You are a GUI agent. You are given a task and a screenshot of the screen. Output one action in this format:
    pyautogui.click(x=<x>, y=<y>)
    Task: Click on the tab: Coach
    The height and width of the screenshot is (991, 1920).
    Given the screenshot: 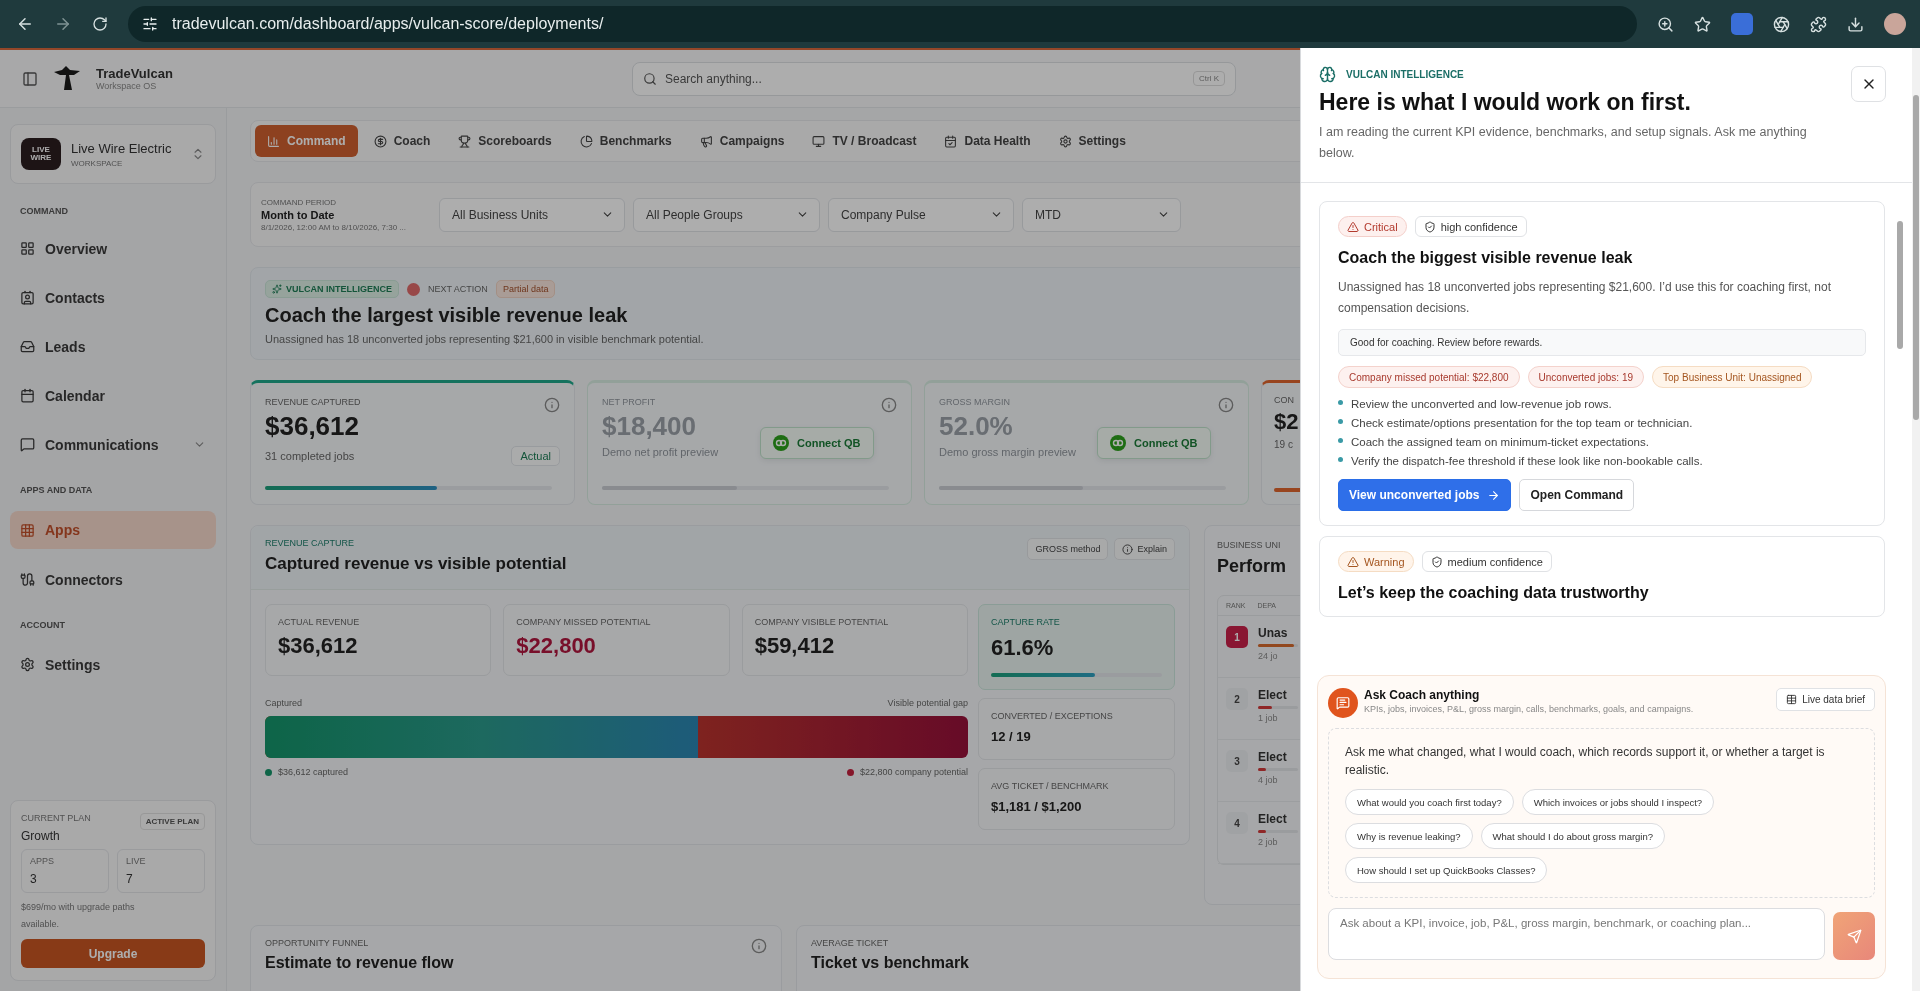 What is the action you would take?
    pyautogui.click(x=402, y=141)
    